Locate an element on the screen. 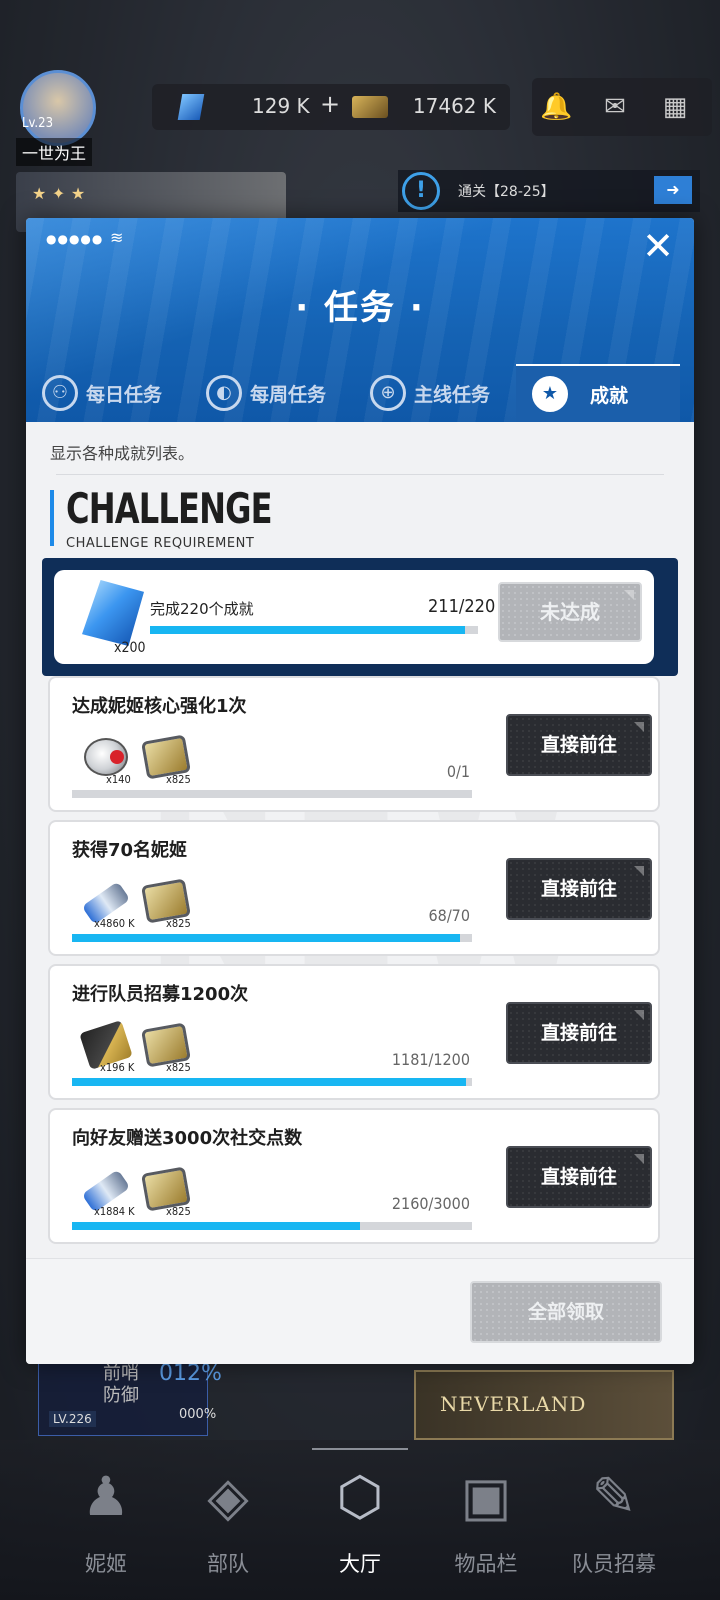 The image size is (720, 1600). bottom-nav: ♟ 妮姬 ◈ 部队 ⬡ 大厅 ▣ 物品栏 ✎ 队员招募 is located at coordinates (360, 1520).